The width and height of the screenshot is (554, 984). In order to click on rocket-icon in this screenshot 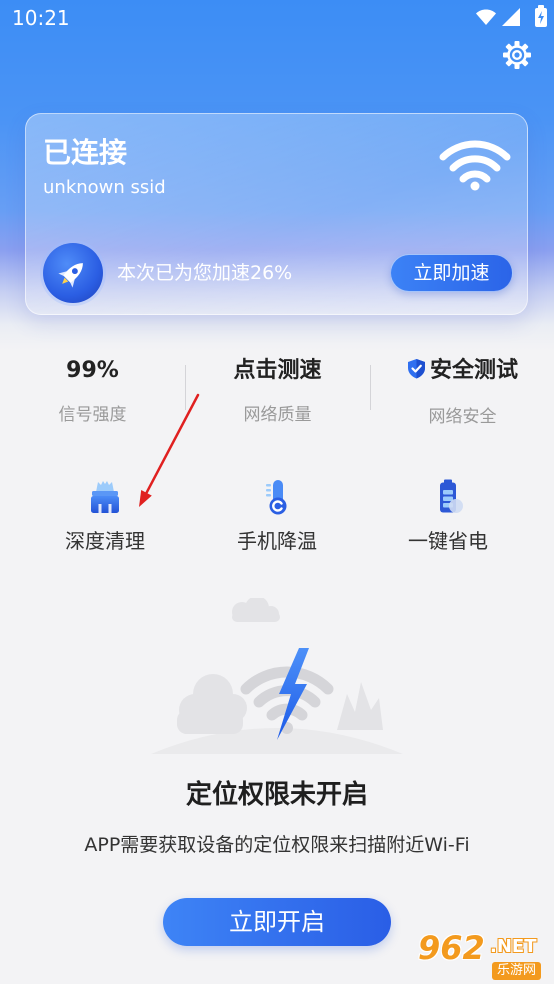, I will do `click(73, 273)`.